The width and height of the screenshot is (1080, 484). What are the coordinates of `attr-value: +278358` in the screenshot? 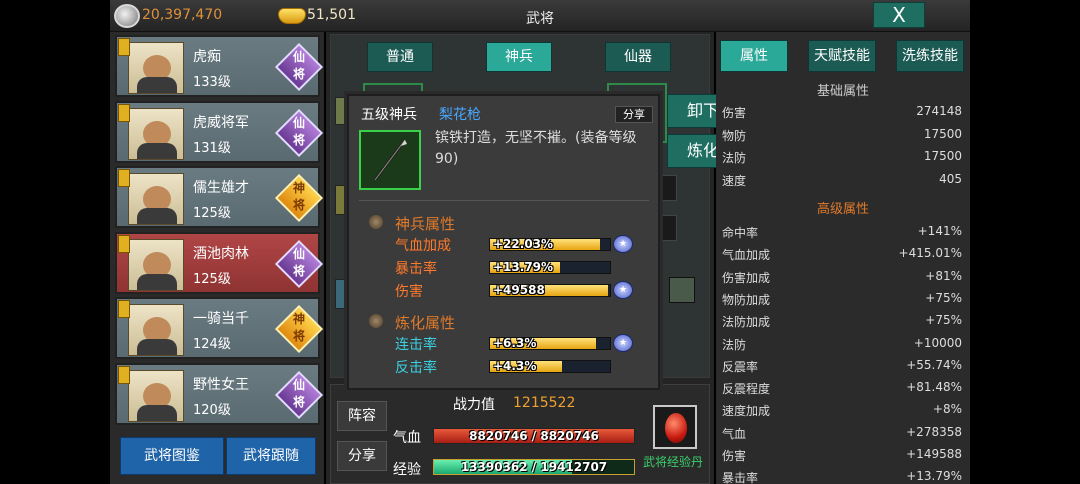 It's located at (934, 431).